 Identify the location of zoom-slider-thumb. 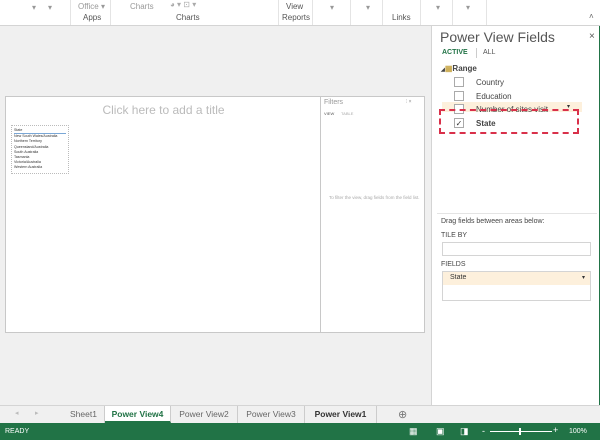
(520, 431).